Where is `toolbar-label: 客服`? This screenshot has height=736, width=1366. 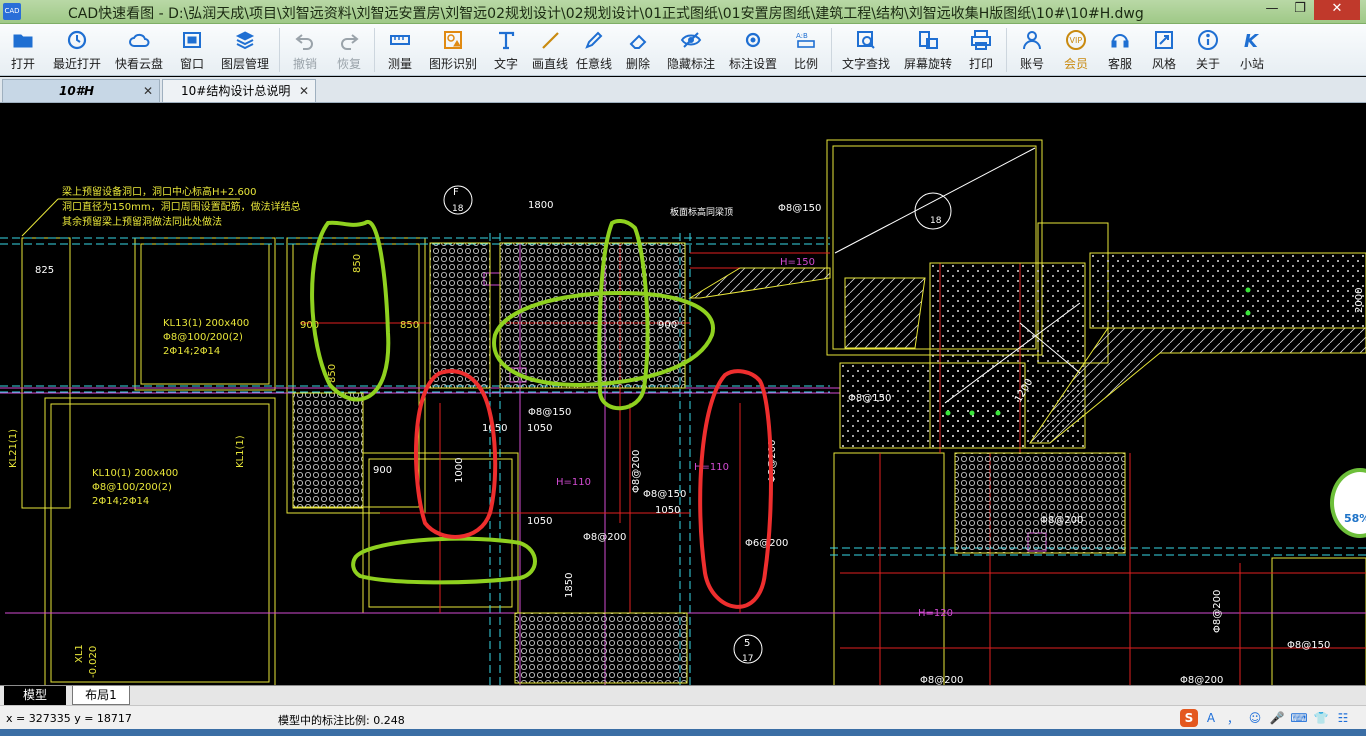 toolbar-label: 客服 is located at coordinates (1119, 64).